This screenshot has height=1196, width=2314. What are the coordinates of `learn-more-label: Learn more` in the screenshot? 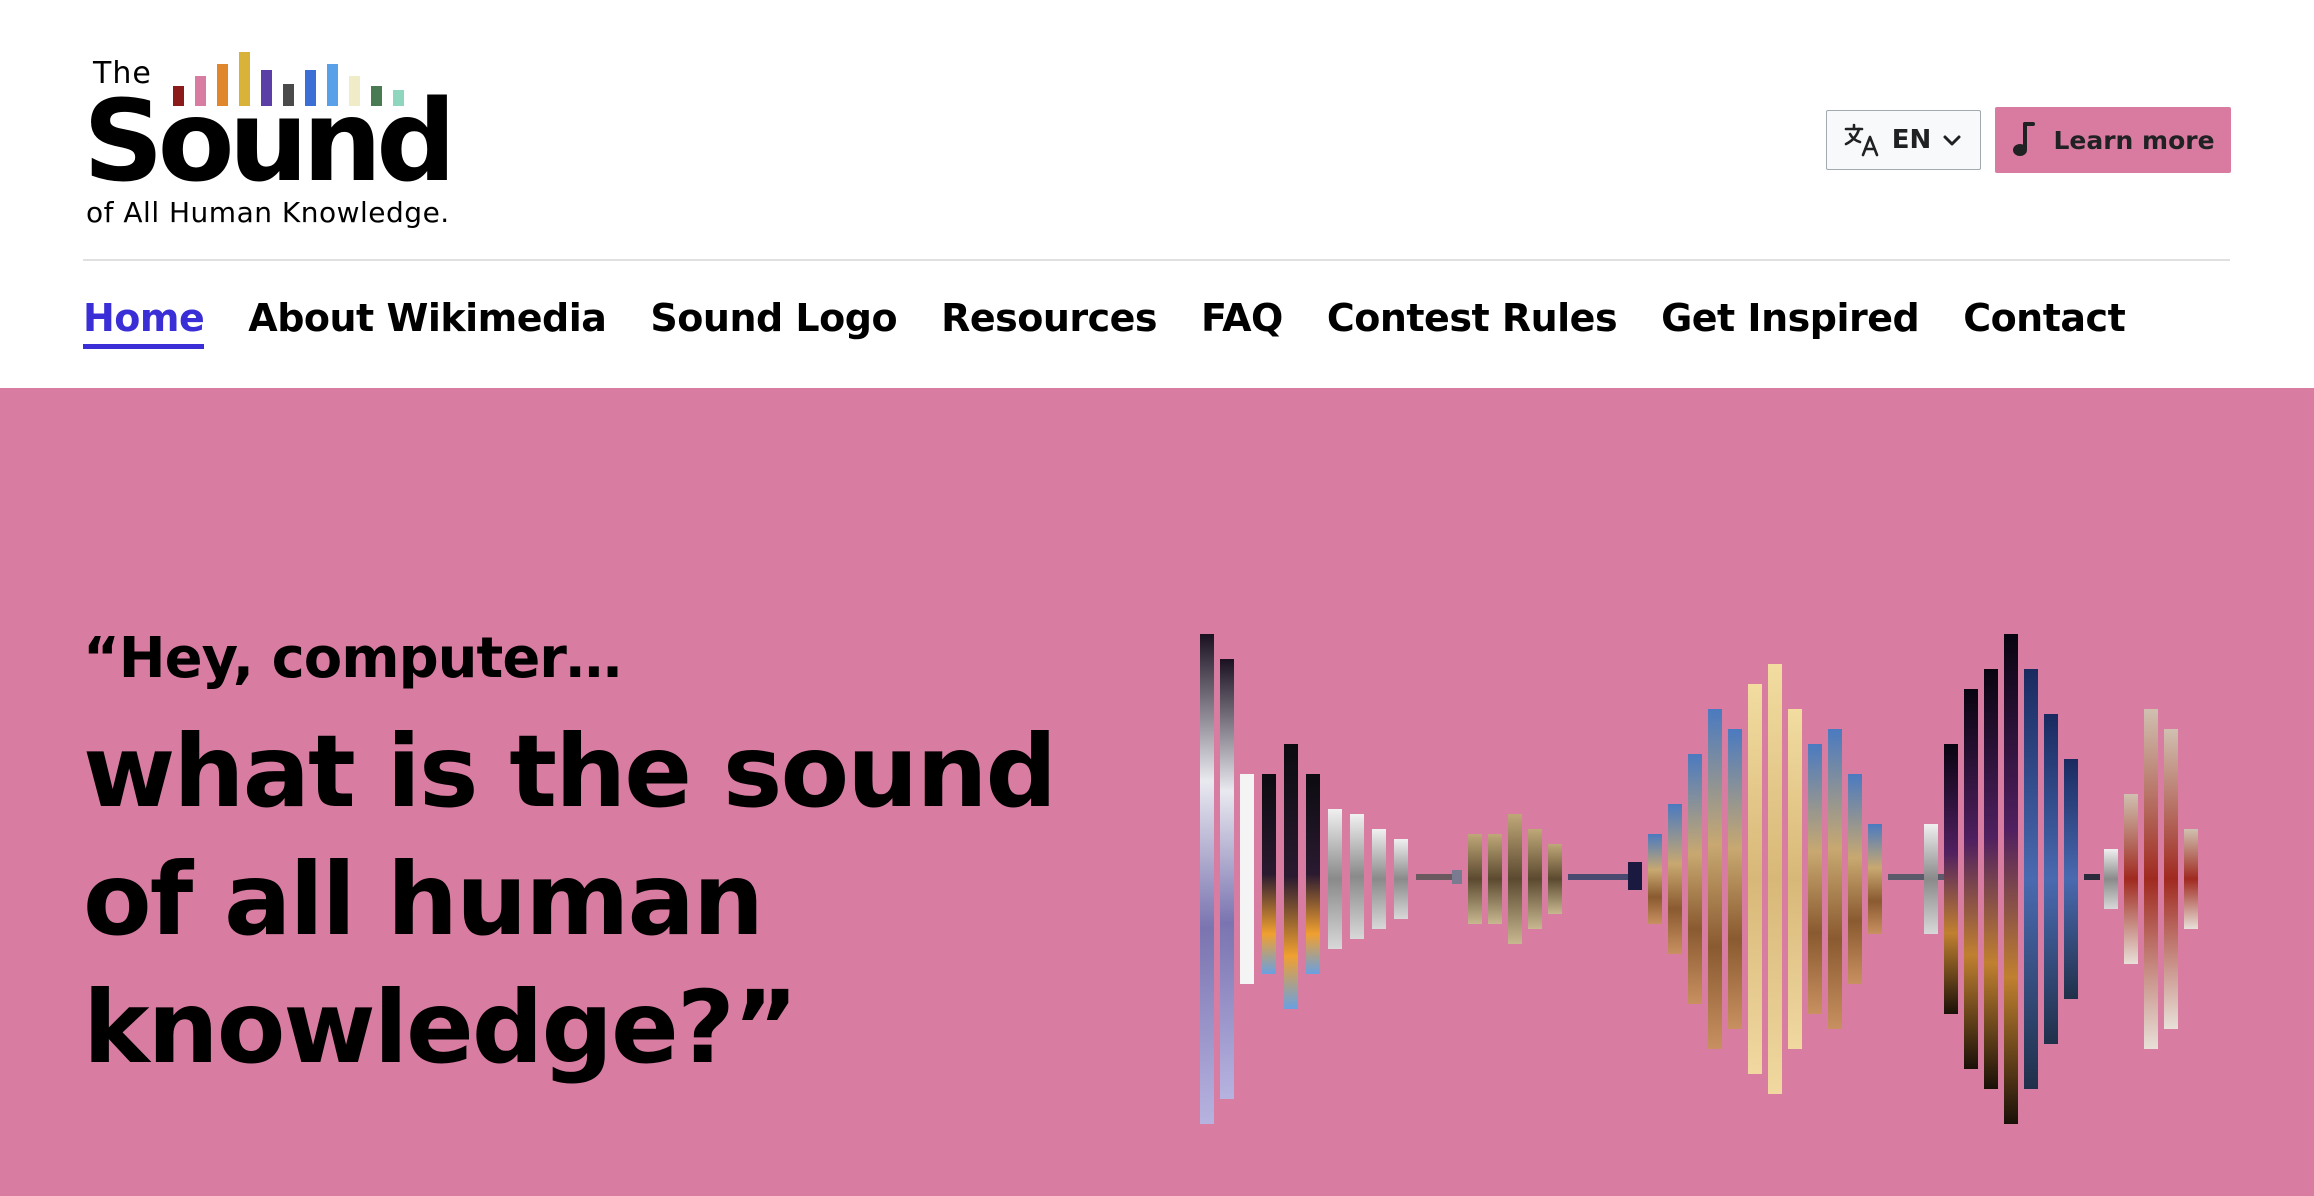 It's located at (2134, 140).